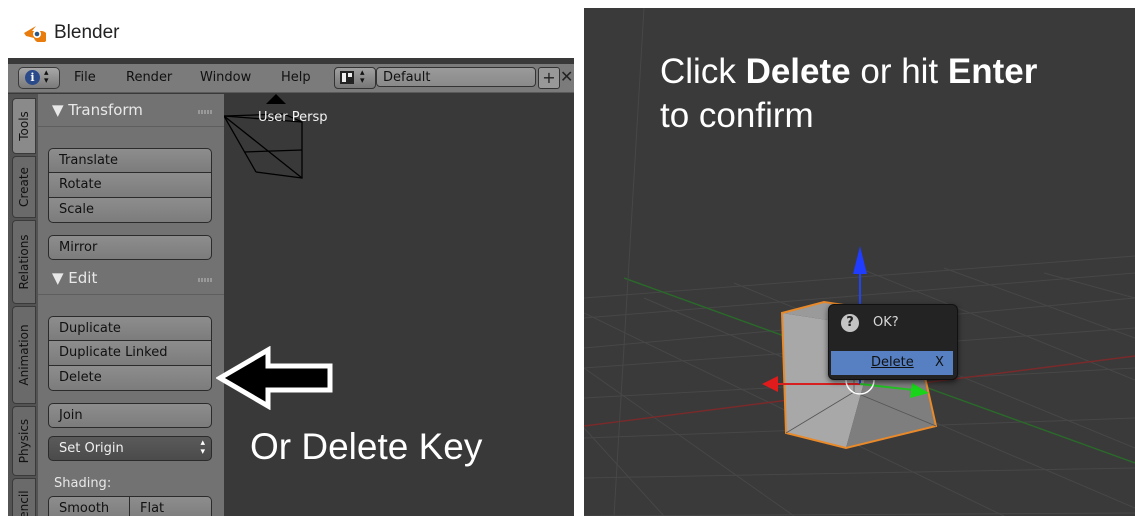 The image size is (1135, 516). I want to click on flat-button: Flat, so click(171, 506).